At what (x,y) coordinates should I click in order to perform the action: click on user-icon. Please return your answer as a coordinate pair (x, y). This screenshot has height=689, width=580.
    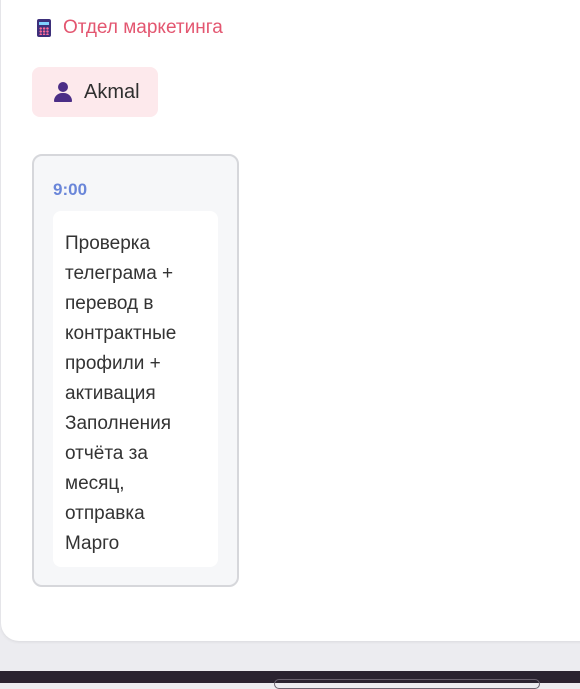
    Looking at the image, I should click on (63, 92).